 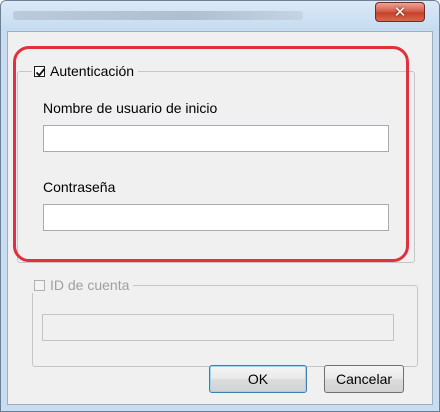 What do you see at coordinates (216, 217) in the screenshot?
I see `password-input` at bounding box center [216, 217].